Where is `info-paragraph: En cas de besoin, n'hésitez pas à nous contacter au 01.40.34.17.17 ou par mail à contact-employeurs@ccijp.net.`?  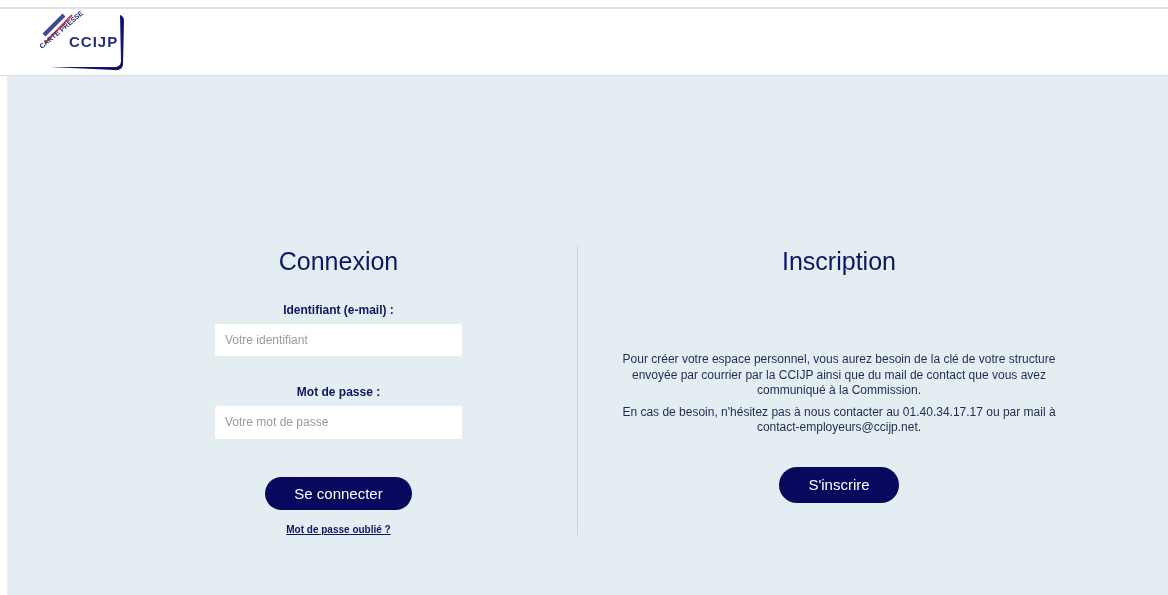 info-paragraph: En cas de besoin, n'hésitez pas à nous contacter au 01.40.34.17.17 ou par mail à contact-employeurs@ccijp.net. is located at coordinates (839, 420).